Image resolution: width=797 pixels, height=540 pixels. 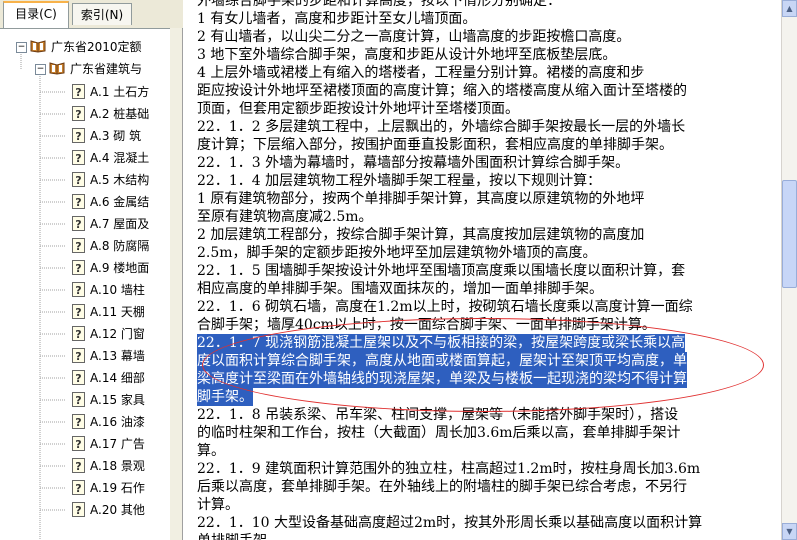 What do you see at coordinates (413, 163) in the screenshot?
I see `text-line: 22．1．3 外墙为幕墙时，幕墙部分按幕墙外围面积计算综合脚手架。` at bounding box center [413, 163].